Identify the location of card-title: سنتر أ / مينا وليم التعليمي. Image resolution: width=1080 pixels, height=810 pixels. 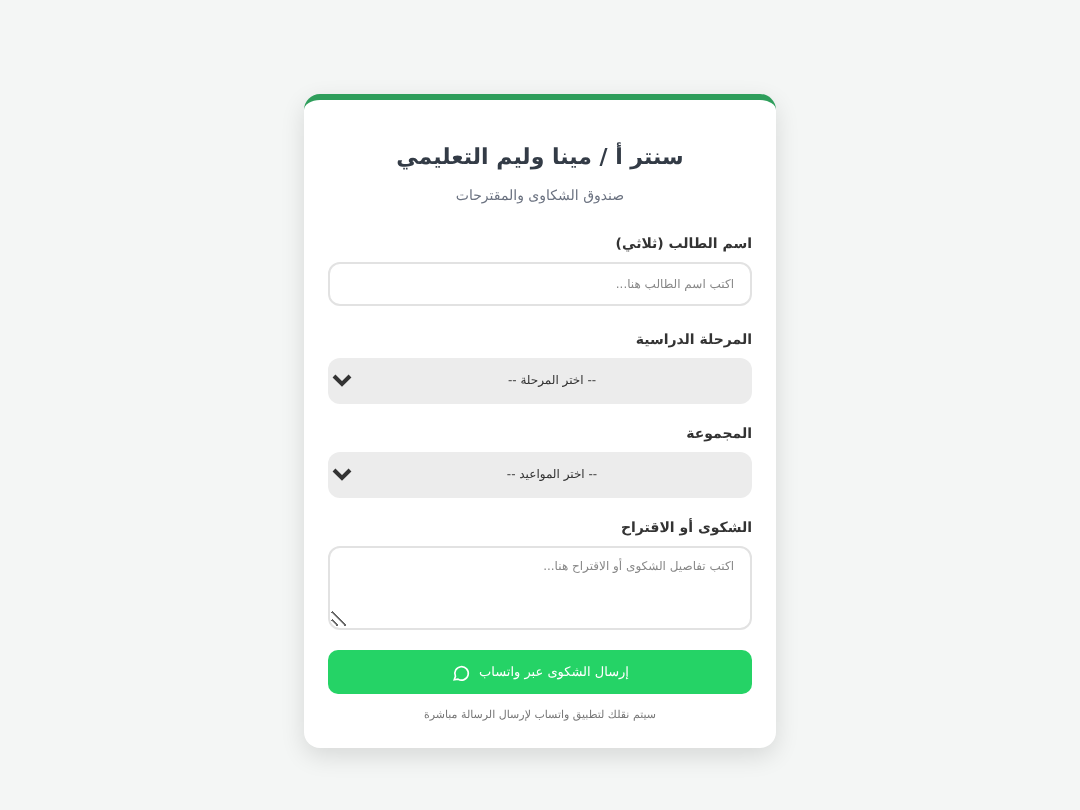
(540, 157).